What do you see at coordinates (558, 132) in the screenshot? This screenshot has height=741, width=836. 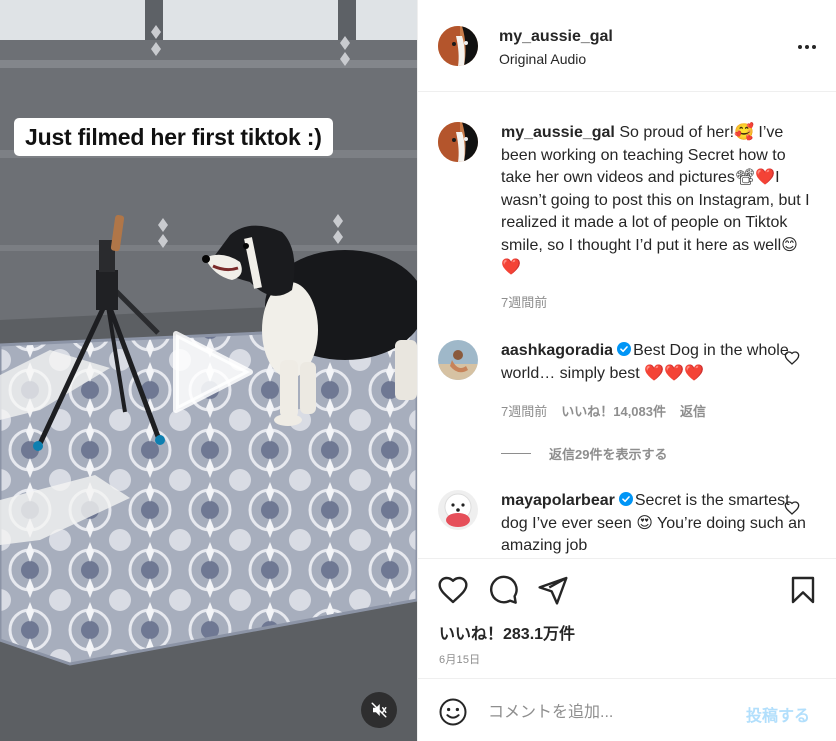 I see `caption-username: my_aussie_gal` at bounding box center [558, 132].